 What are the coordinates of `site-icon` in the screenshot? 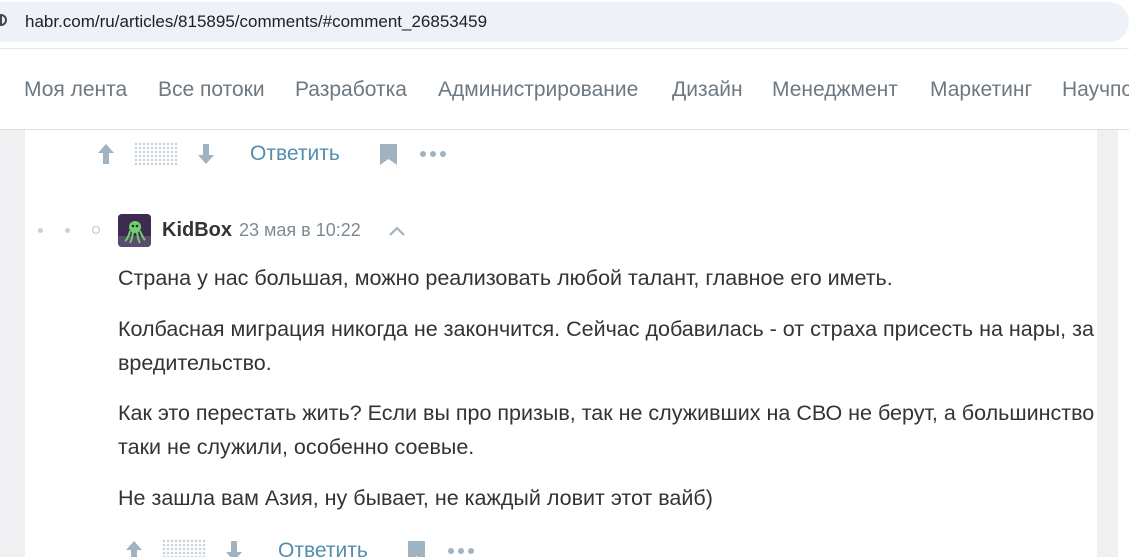 It's located at (4, 20).